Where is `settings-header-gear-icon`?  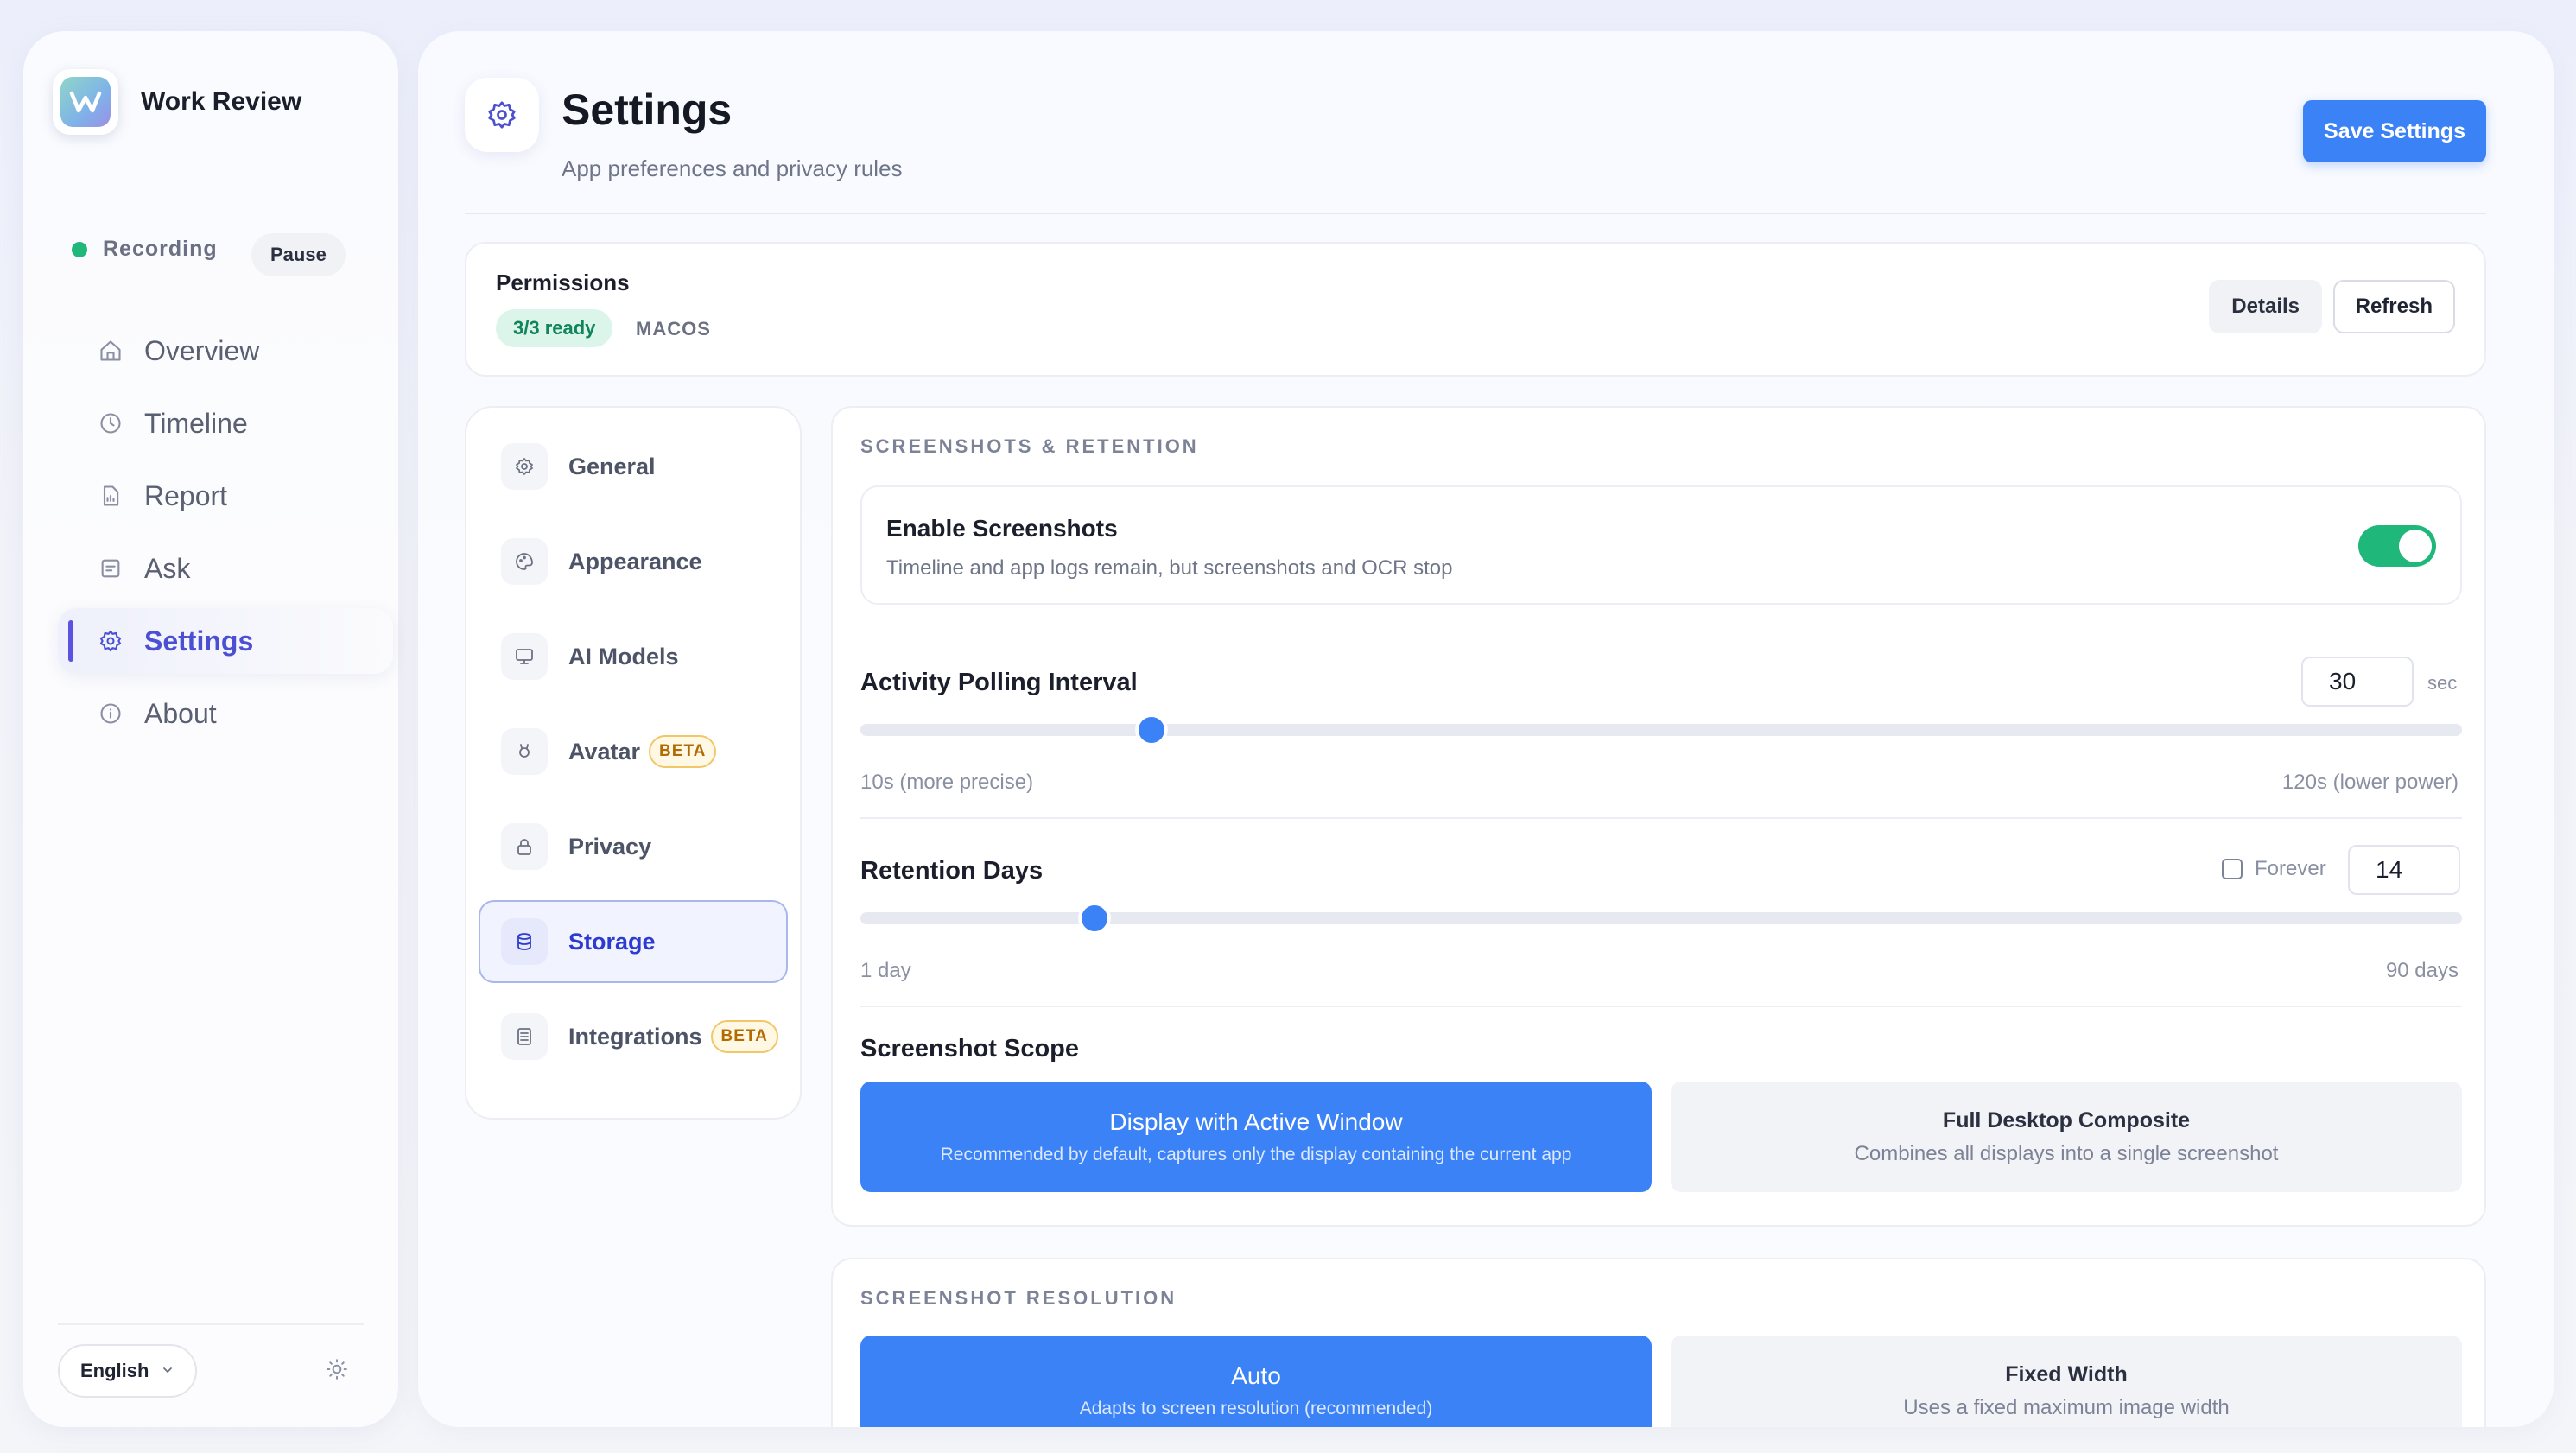 settings-header-gear-icon is located at coordinates (502, 115).